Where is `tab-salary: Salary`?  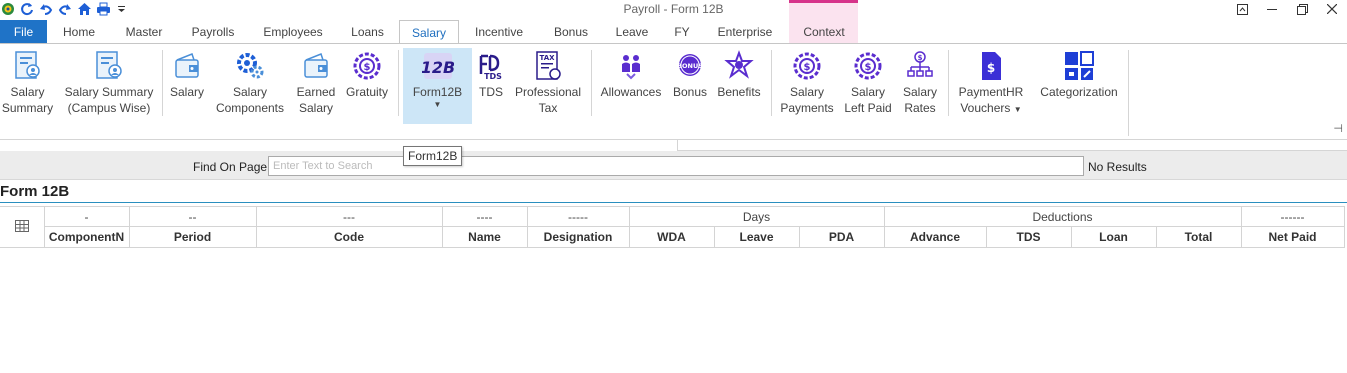 tab-salary: Salary is located at coordinates (429, 32).